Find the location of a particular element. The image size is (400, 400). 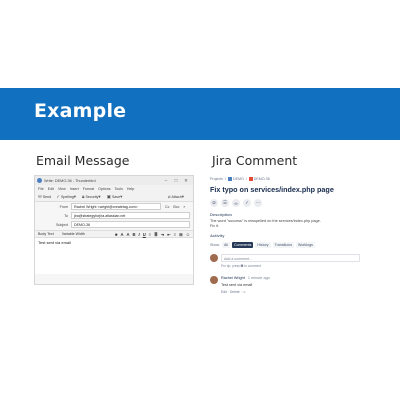

more-icon: » is located at coordinates (184, 207).